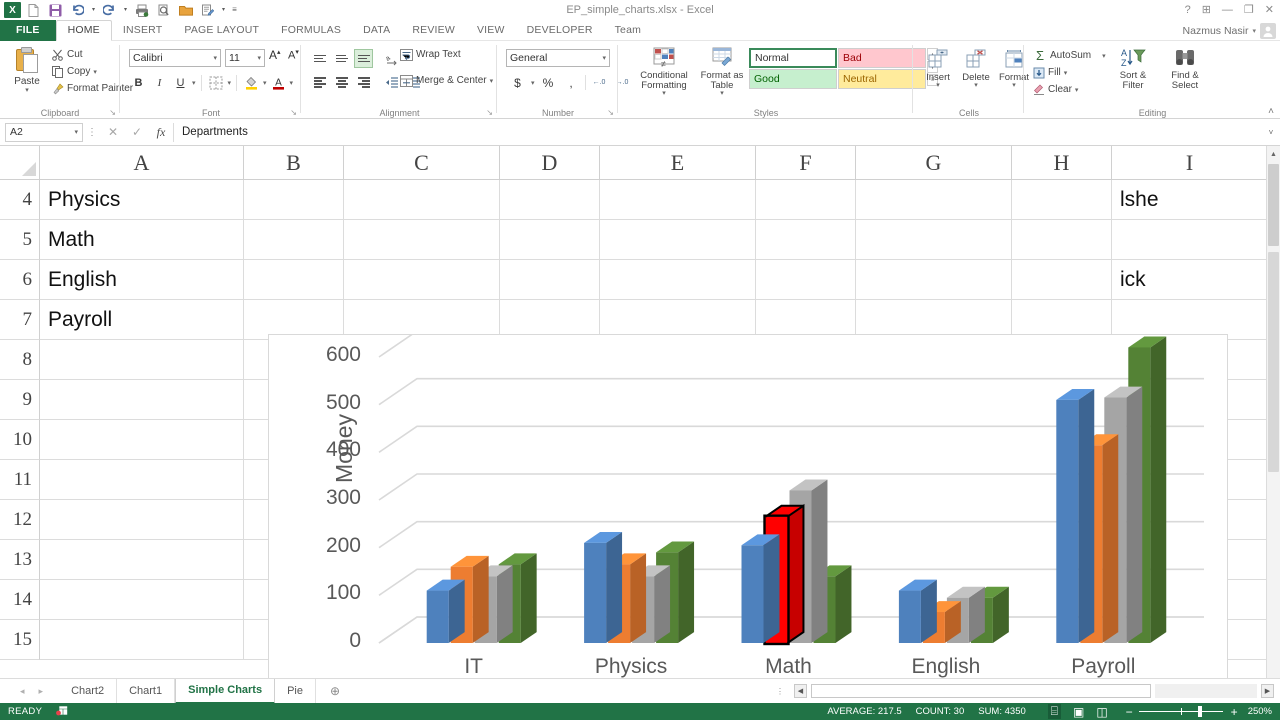 The width and height of the screenshot is (1280, 720). What do you see at coordinates (1062, 163) in the screenshot?
I see `column-header-H: H` at bounding box center [1062, 163].